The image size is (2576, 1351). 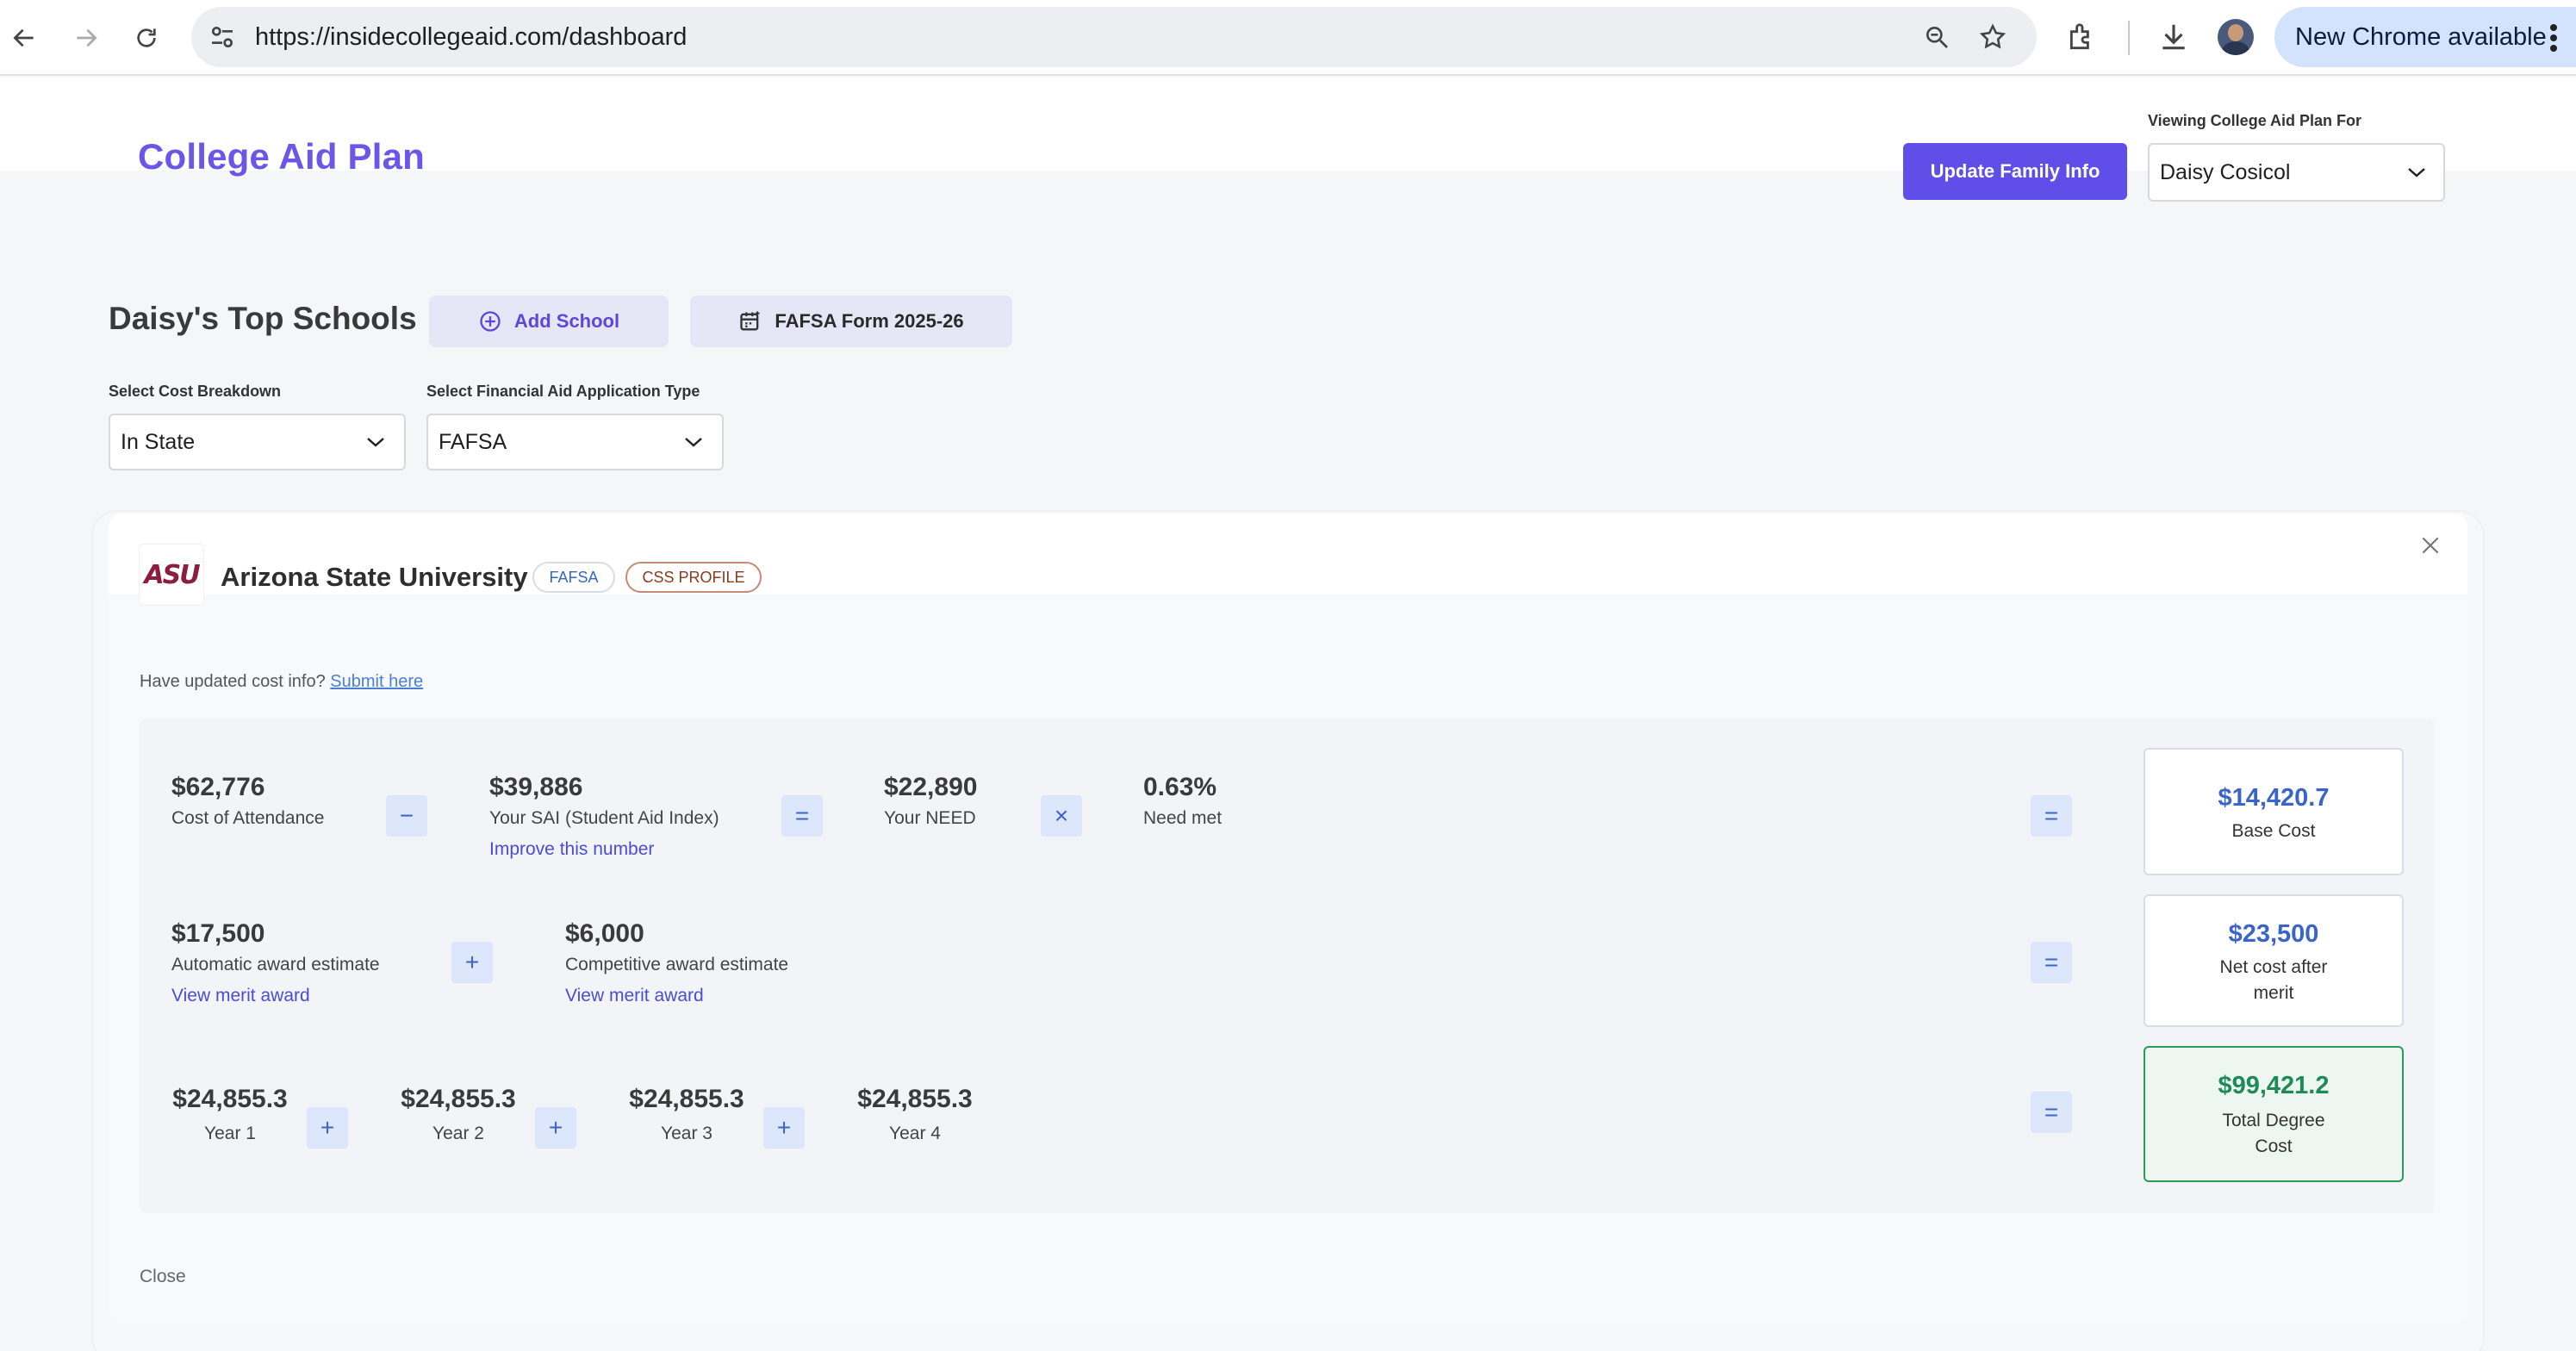 I want to click on school-logo: ASU, so click(x=172, y=575).